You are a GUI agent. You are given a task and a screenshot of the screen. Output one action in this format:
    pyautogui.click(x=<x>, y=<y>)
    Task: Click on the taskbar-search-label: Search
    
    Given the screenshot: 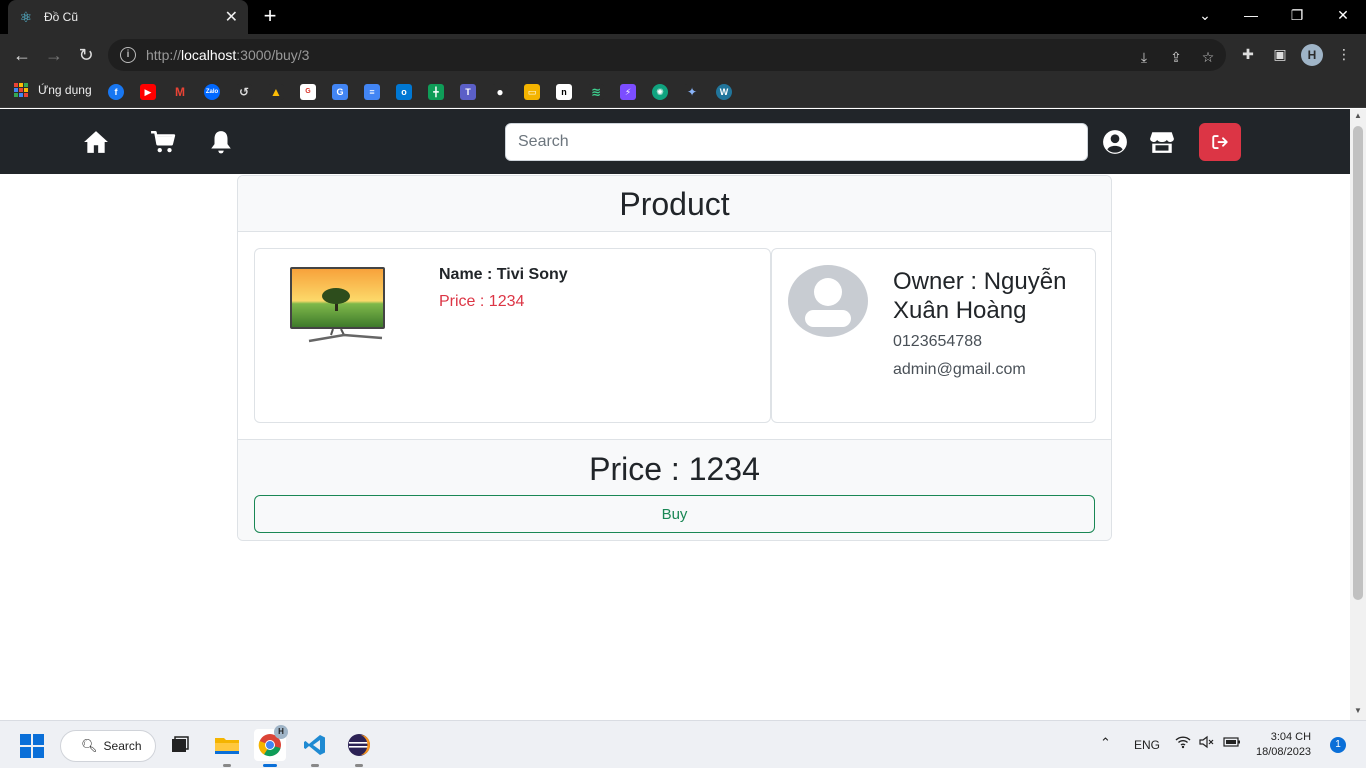 What is the action you would take?
    pyautogui.click(x=122, y=746)
    